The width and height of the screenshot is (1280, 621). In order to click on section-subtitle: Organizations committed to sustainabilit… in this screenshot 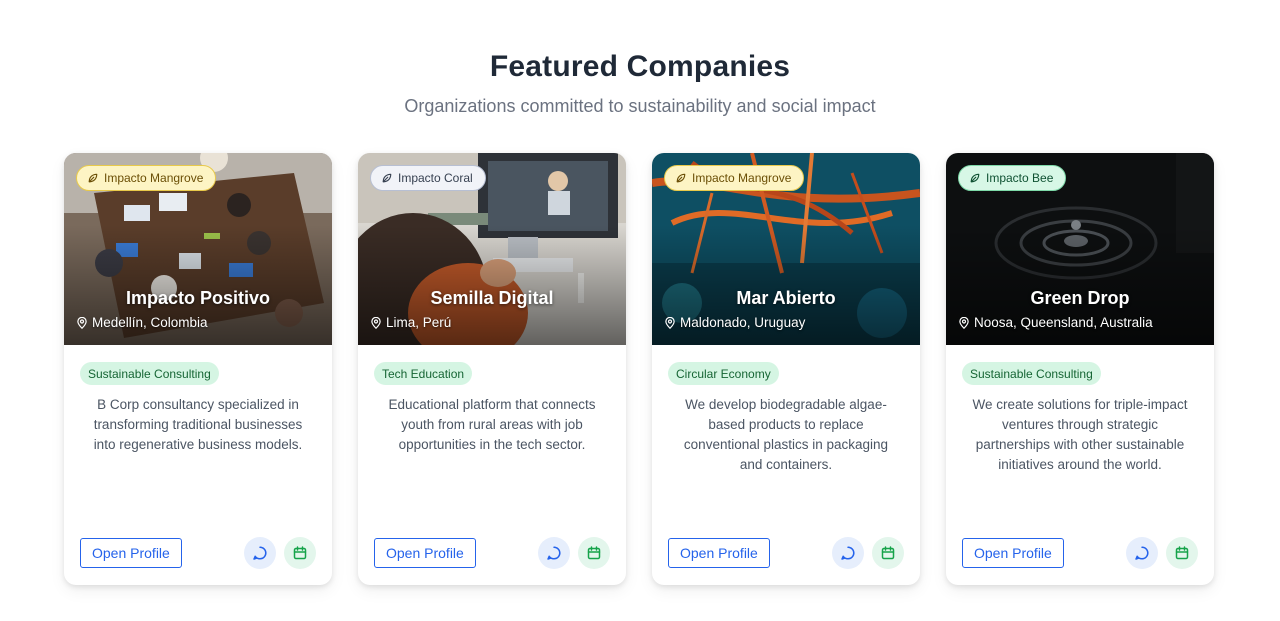, I will do `click(640, 106)`.